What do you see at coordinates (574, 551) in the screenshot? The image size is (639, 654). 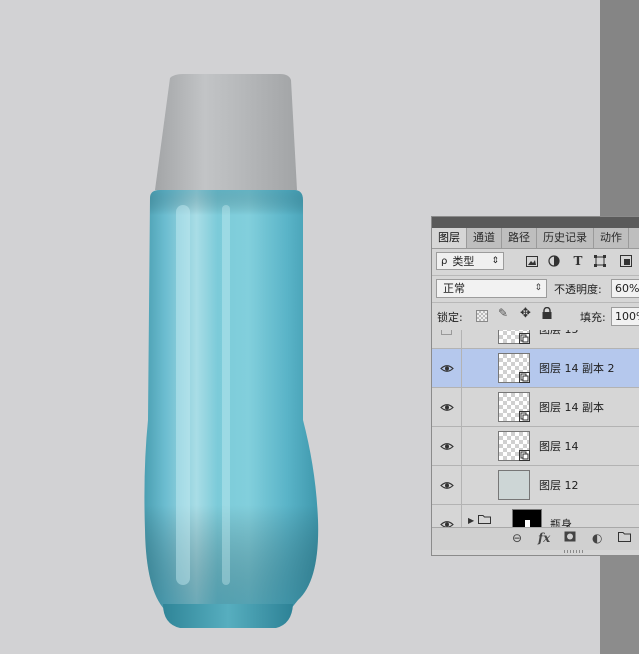 I see `resize-grip` at bounding box center [574, 551].